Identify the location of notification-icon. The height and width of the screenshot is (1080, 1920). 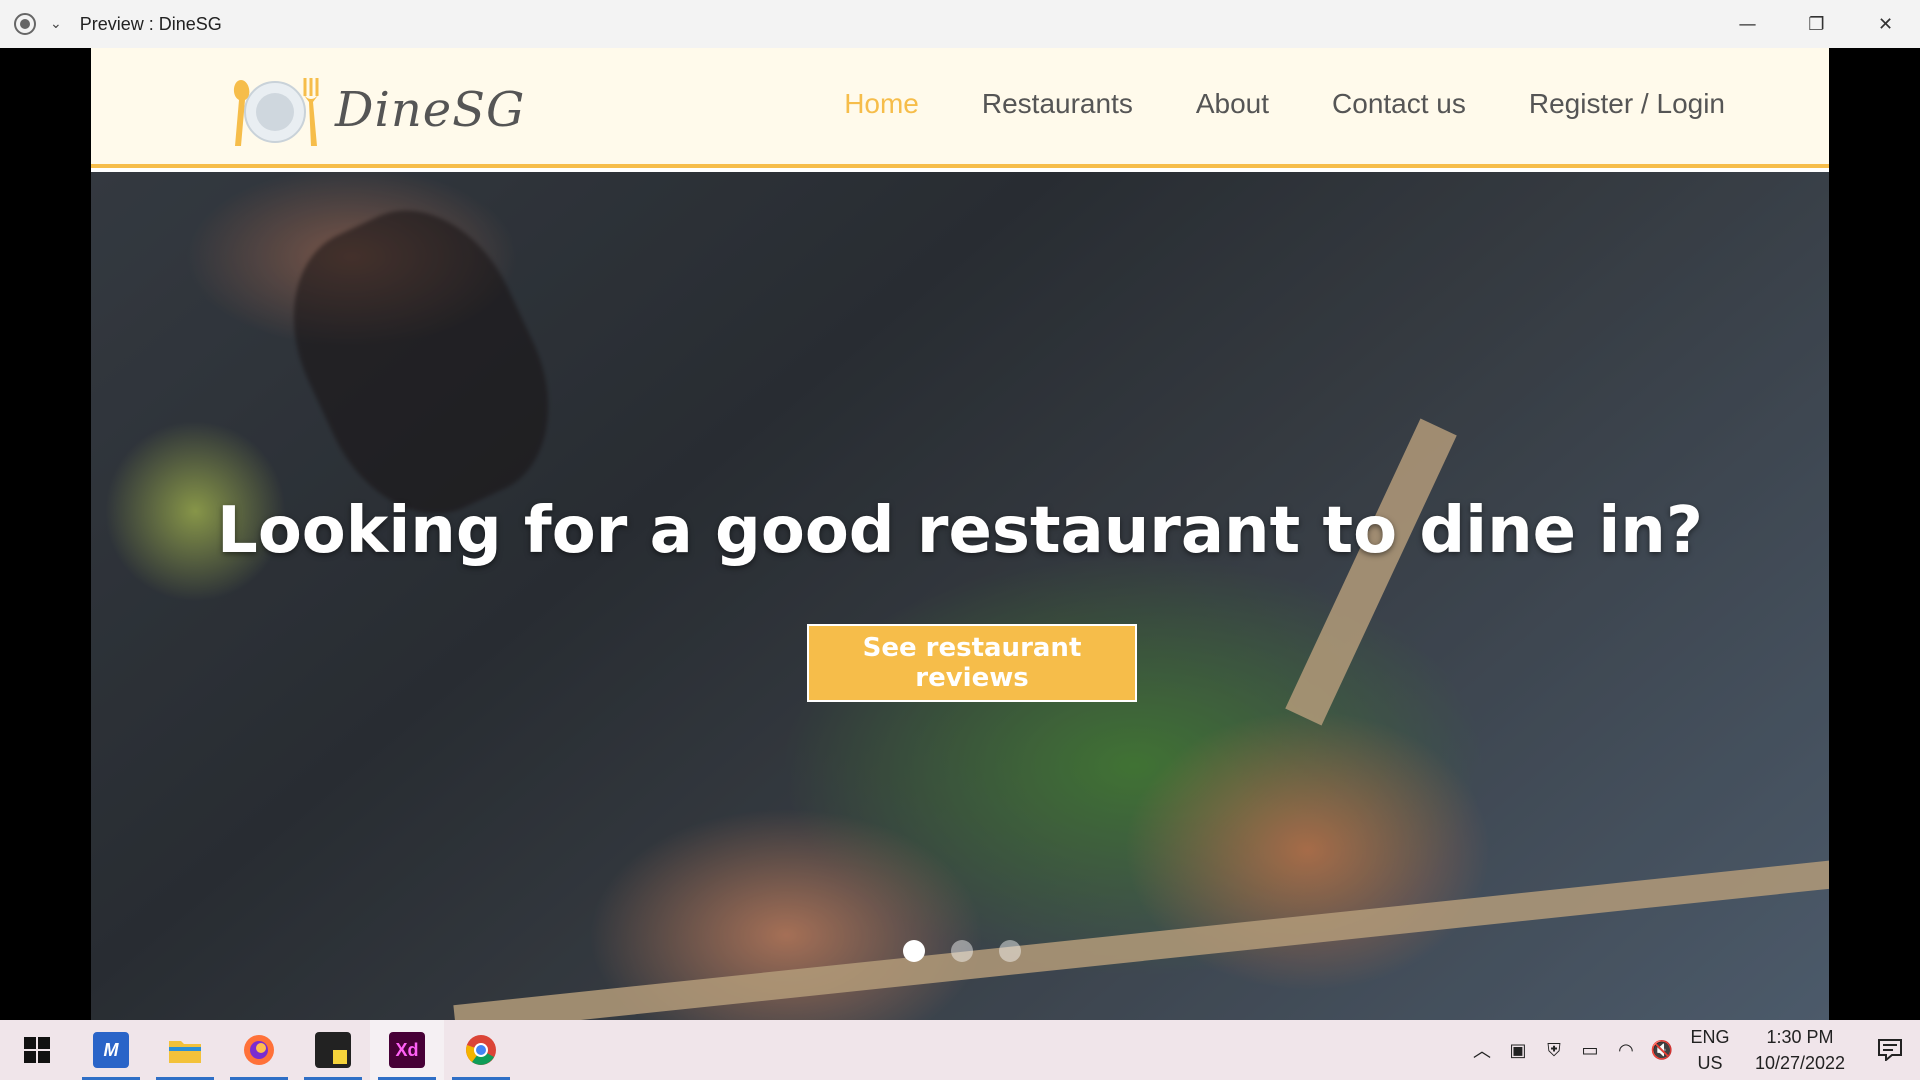
(1890, 1050).